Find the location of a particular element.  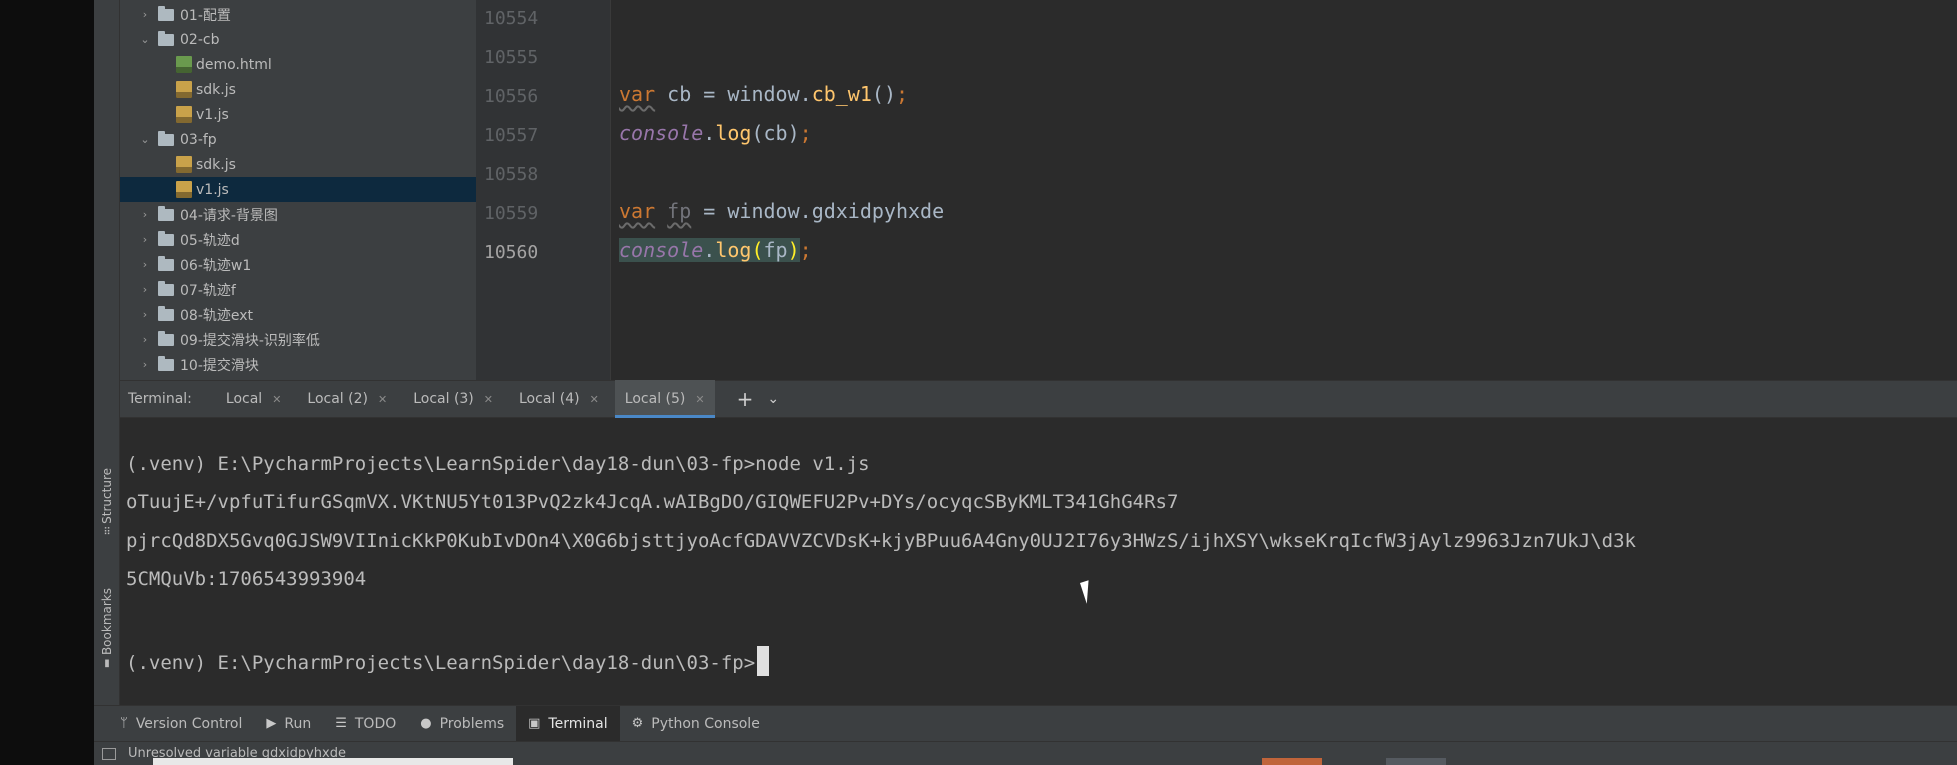

tree-item: ⌄ 02-cb is located at coordinates (298, 39).